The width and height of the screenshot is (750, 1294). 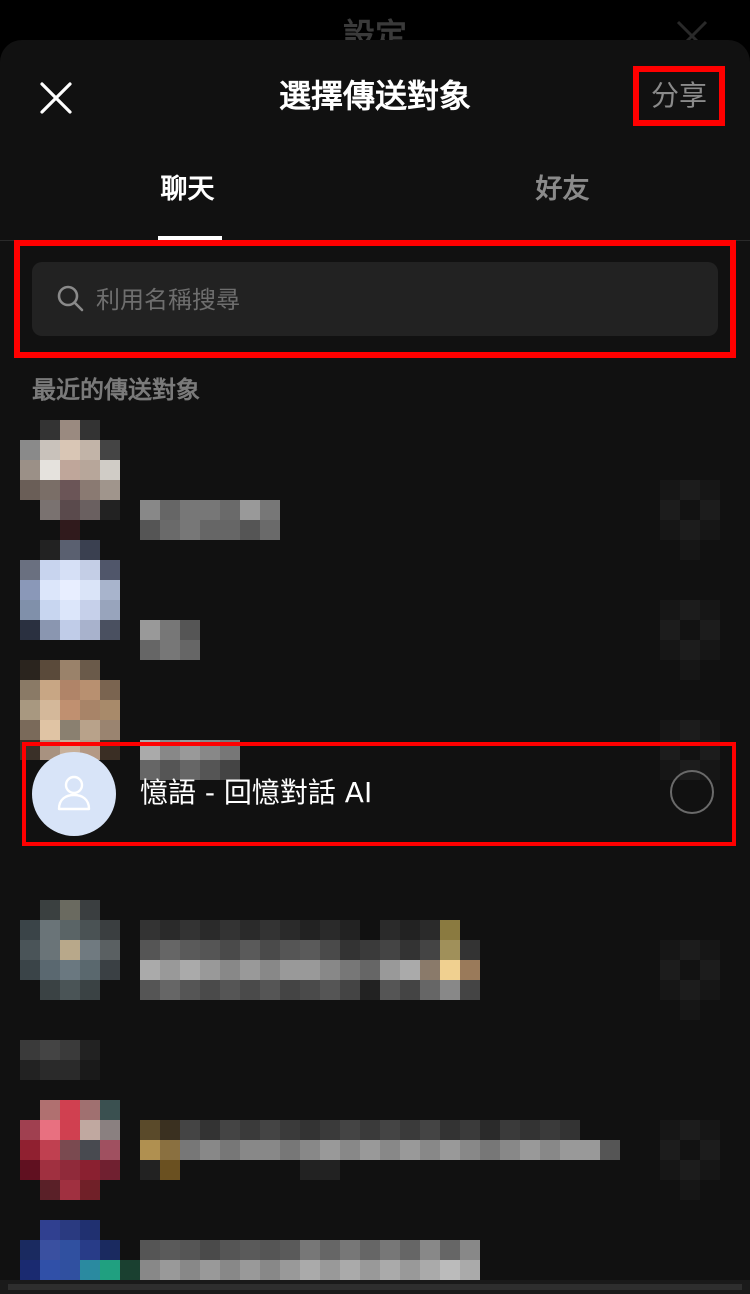 What do you see at coordinates (374, 28) in the screenshot?
I see `background-screen-title: 設定` at bounding box center [374, 28].